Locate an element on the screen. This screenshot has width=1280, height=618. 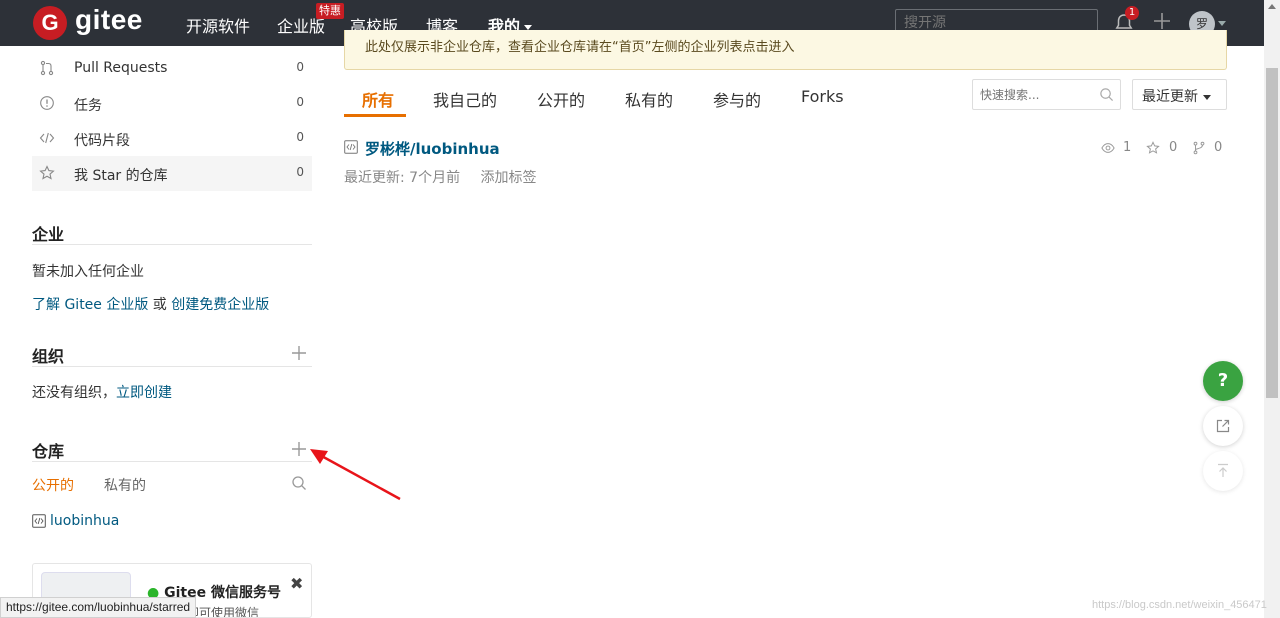
notice-text: 此处仅展示非企业仓库，查看企业仓库请在“首页”左侧的企业列表点击进入 is located at coordinates (580, 47).